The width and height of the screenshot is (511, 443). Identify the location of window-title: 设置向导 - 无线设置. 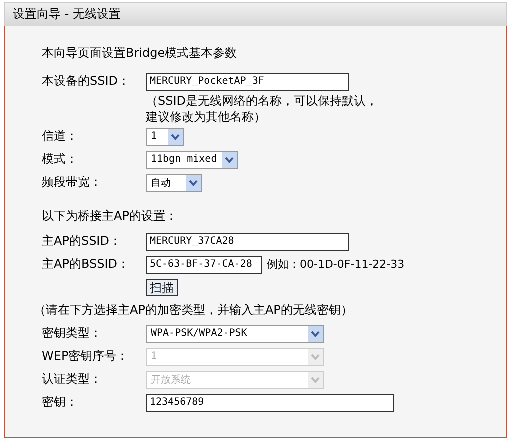
(255, 14).